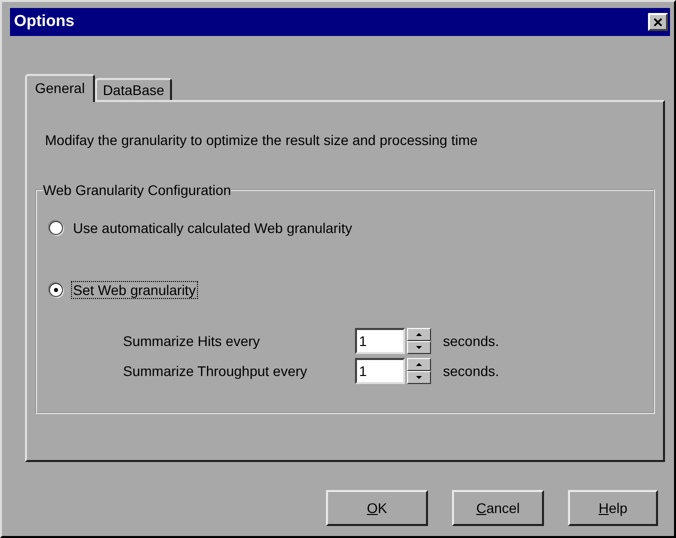 The width and height of the screenshot is (676, 538). Describe the element at coordinates (262, 140) in the screenshot. I see `description-text: Modifay the granularity to optimize the result size and processing time` at that location.